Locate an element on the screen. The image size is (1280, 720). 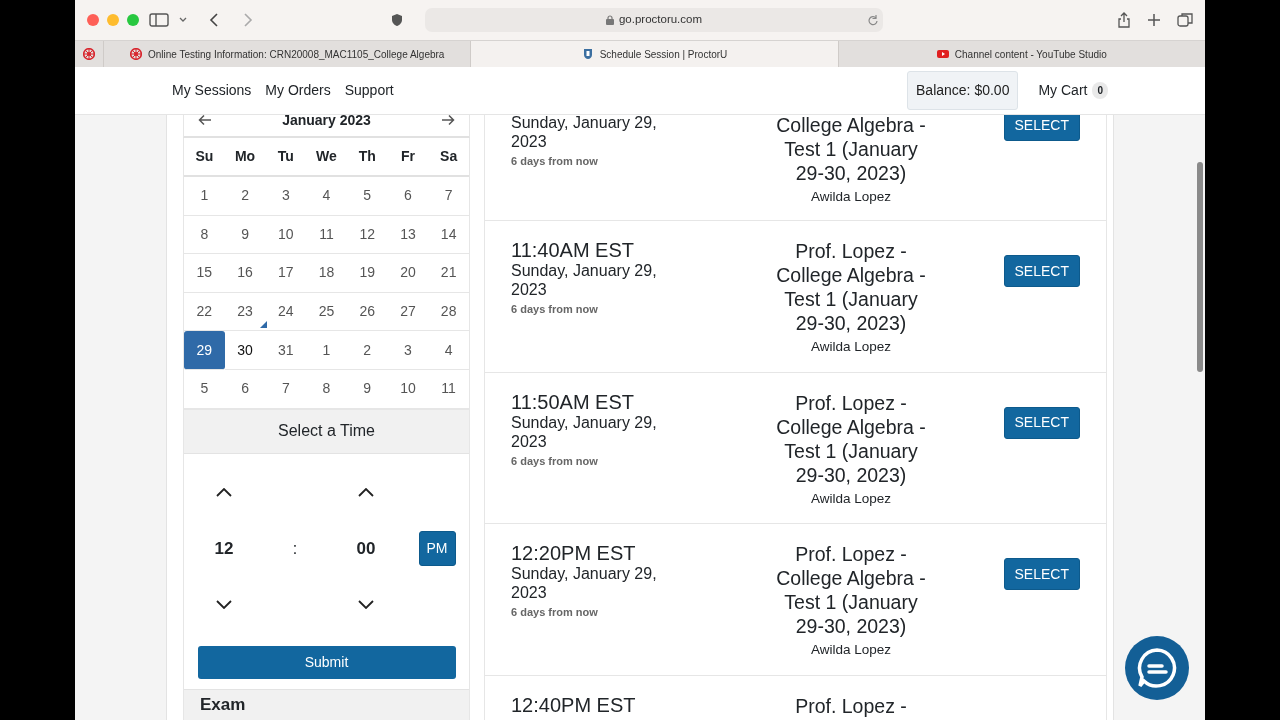
arrow-left-icon is located at coordinates (205, 120).